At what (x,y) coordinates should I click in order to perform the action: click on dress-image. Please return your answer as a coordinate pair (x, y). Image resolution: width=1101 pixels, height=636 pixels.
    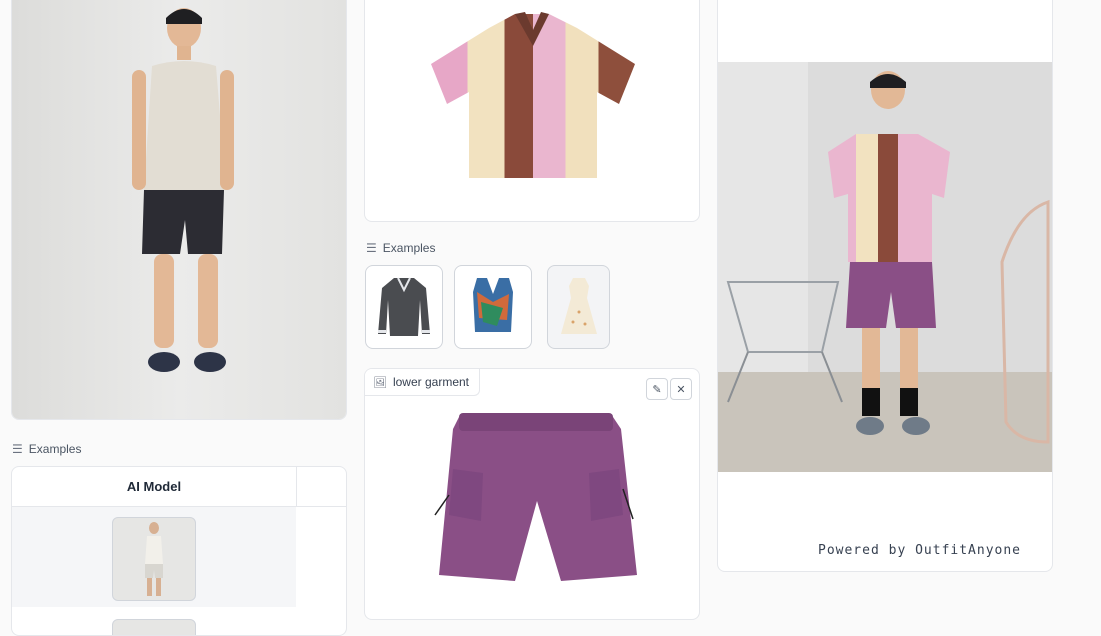
    Looking at the image, I should click on (578, 306).